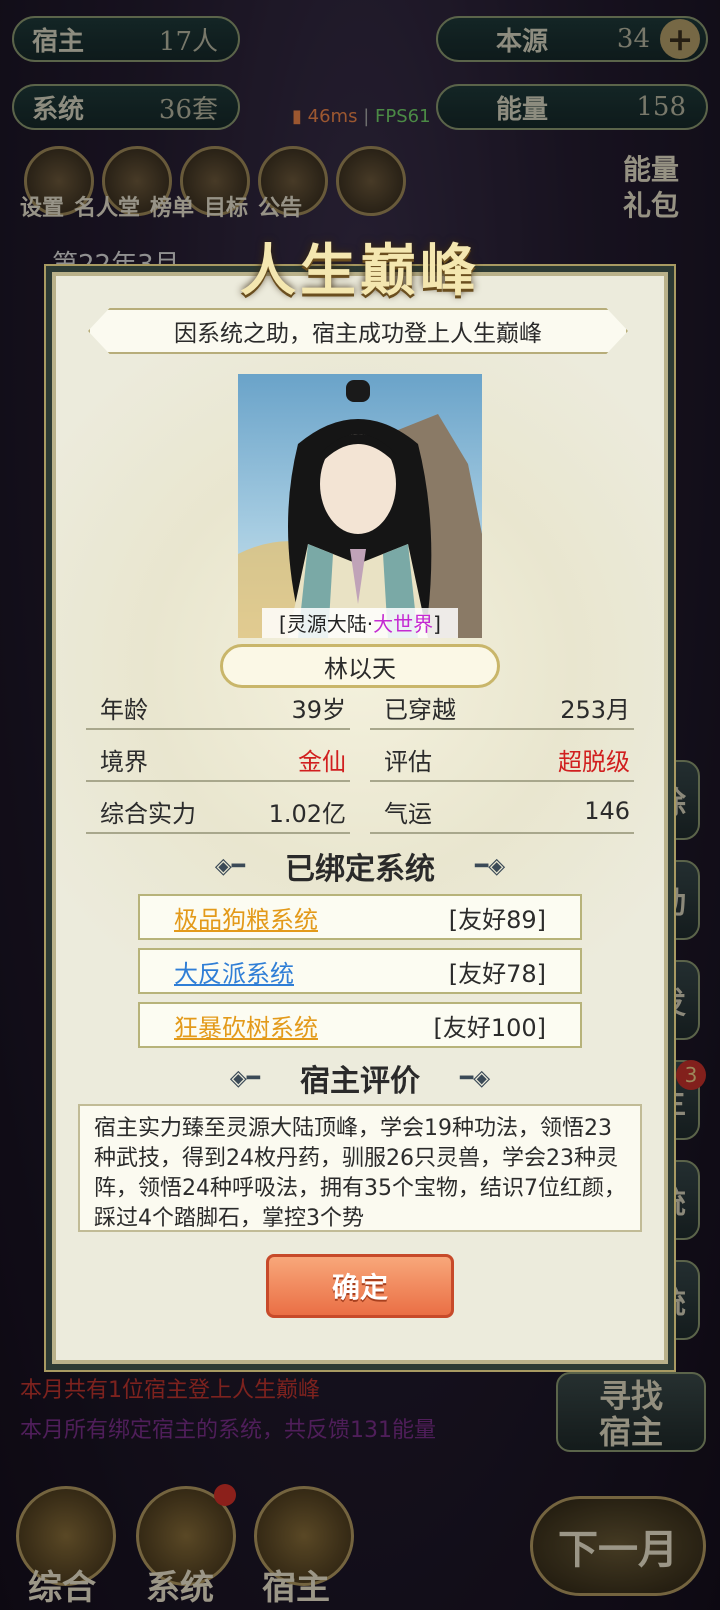  Describe the element at coordinates (360, 666) in the screenshot. I see `host-name: 林以天` at that location.